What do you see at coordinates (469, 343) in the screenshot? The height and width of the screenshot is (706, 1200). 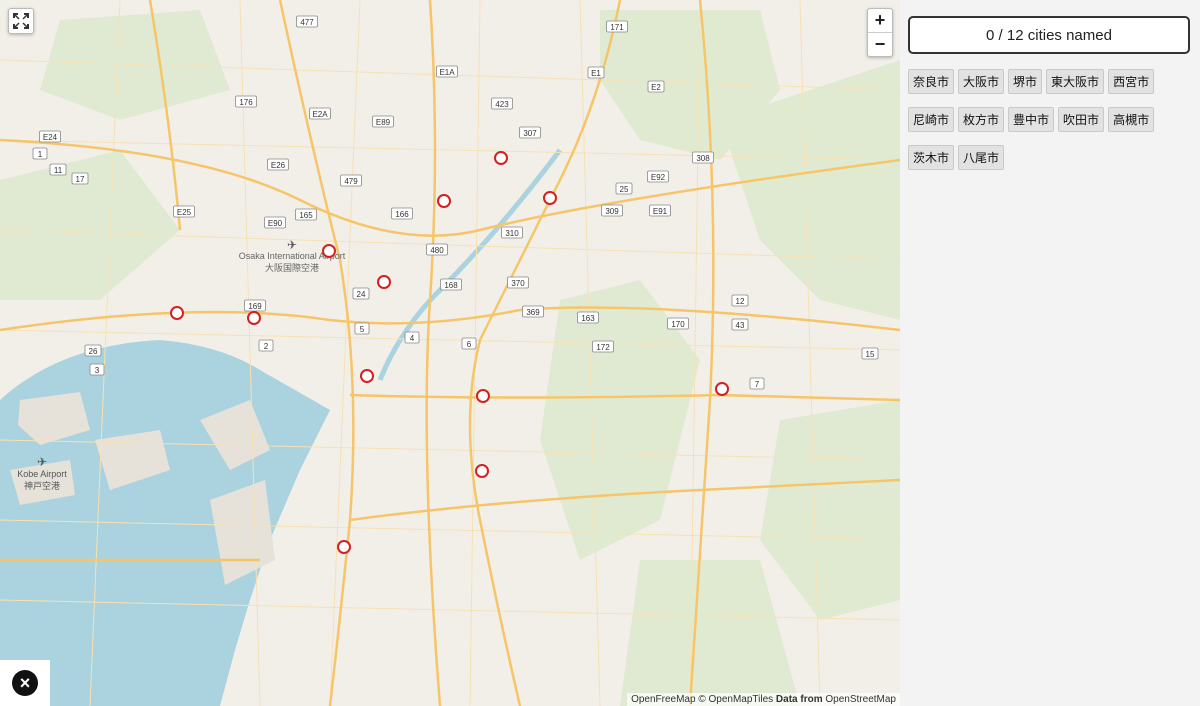 I see `route-shield: 6` at bounding box center [469, 343].